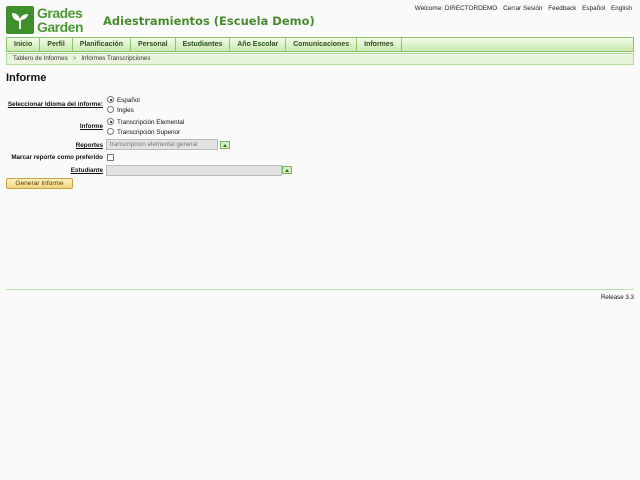 The image size is (640, 480). I want to click on preferred-label: Marcar reporte como preferido, so click(57, 157).